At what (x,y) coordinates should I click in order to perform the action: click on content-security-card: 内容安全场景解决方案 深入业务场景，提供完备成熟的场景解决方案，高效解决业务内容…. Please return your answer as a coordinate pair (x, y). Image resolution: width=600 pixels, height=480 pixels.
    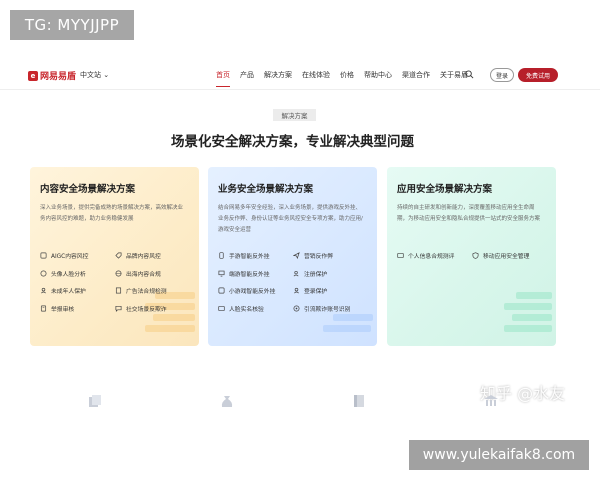
    Looking at the image, I should click on (114, 256).